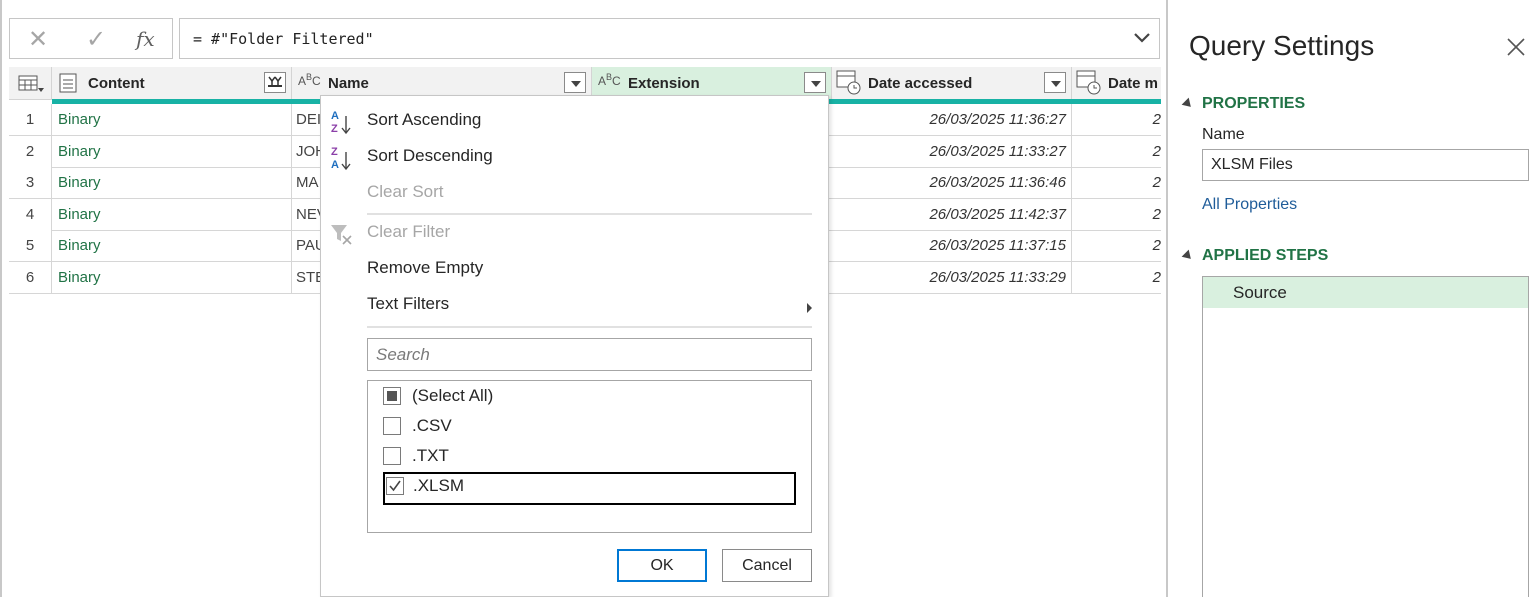  Describe the element at coordinates (283, 39) in the screenshot. I see `formula-text: = #"Folder Filtered"` at that location.